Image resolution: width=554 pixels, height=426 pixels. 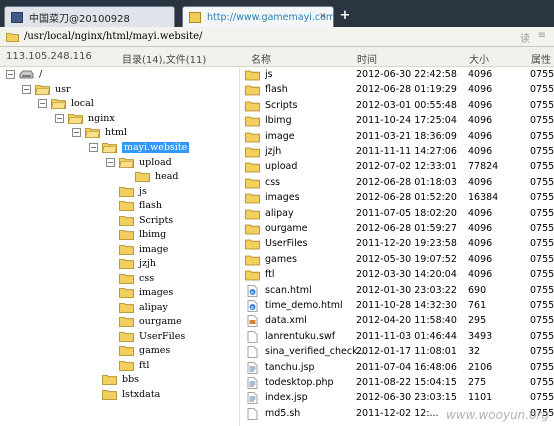 What do you see at coordinates (130, 278) in the screenshot?
I see `tree-node: css` at bounding box center [130, 278].